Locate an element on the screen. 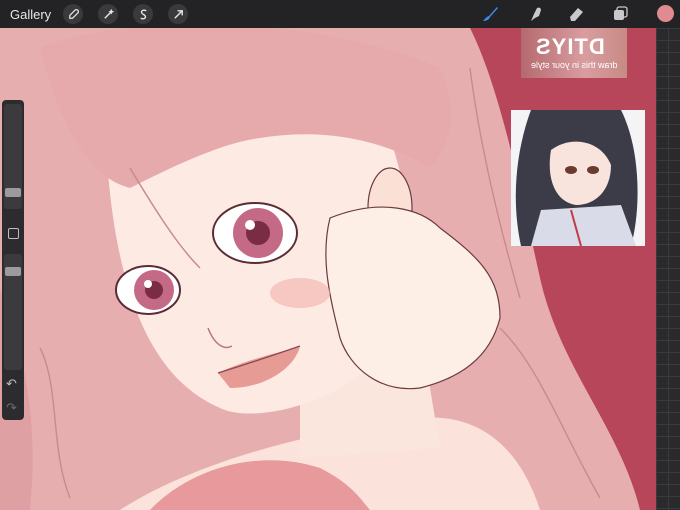 This screenshot has width=680, height=510. layers-icon is located at coordinates (620, 14).